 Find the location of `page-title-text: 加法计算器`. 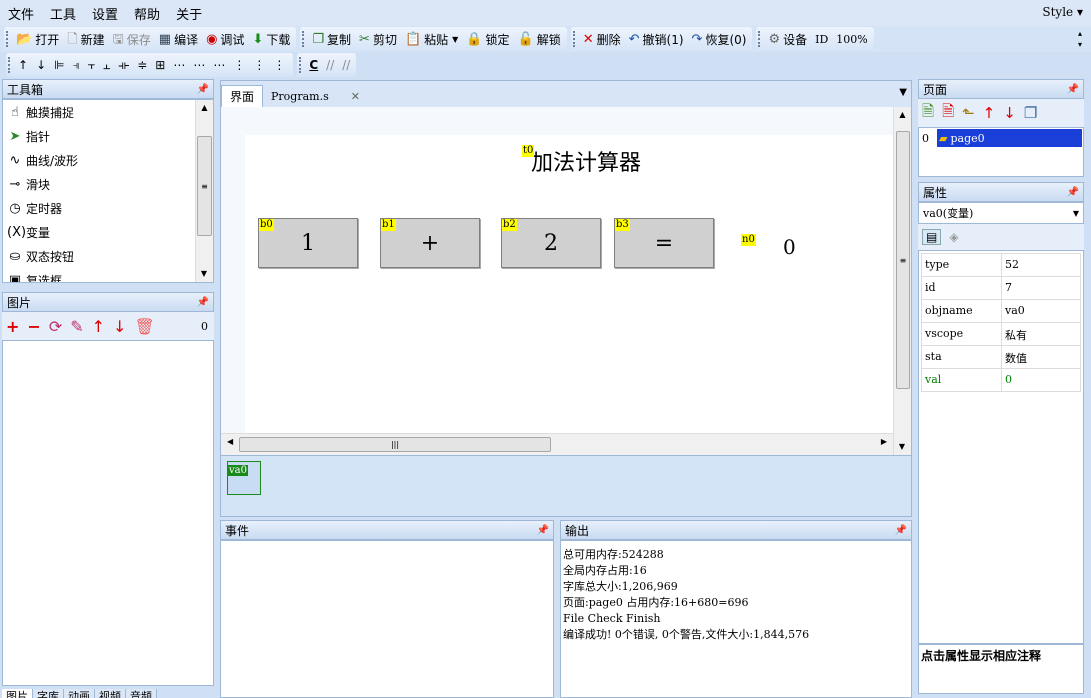

page-title-text: 加法计算器 is located at coordinates (586, 161).